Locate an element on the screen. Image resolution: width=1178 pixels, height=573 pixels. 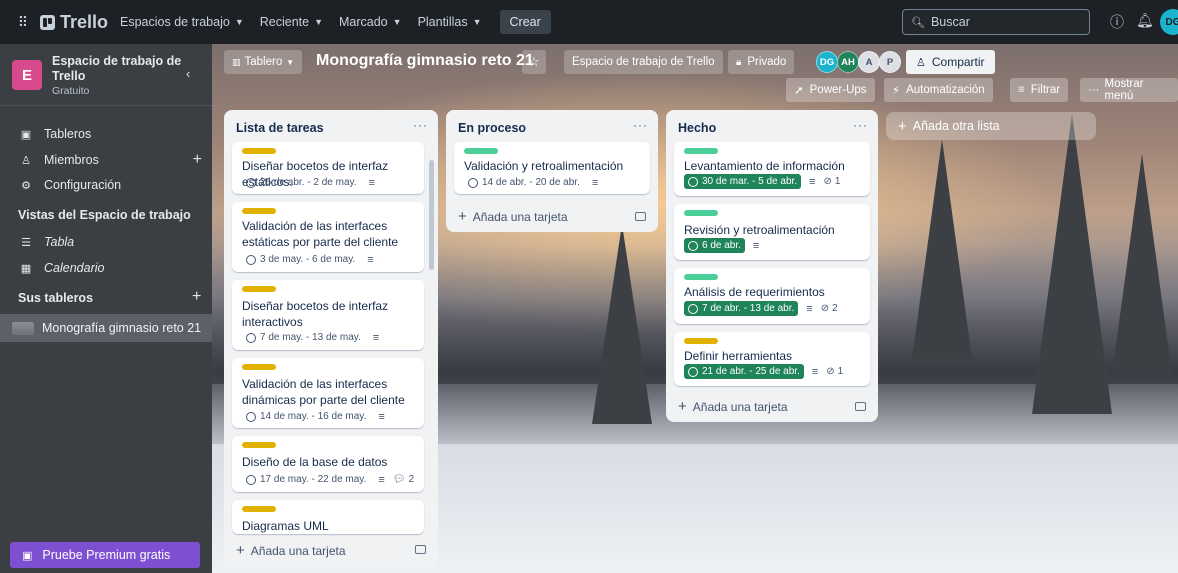
add-member-icon: + is located at coordinates (197, 160).